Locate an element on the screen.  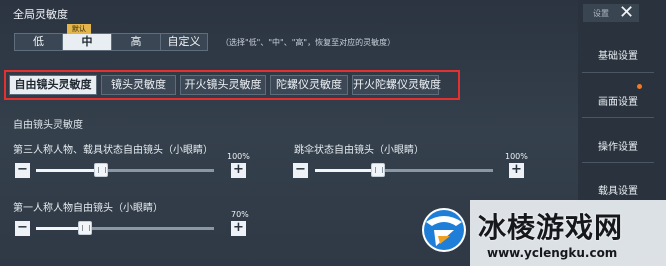
global-sensitivity-title: 全局灵敏度 is located at coordinates (40, 14).